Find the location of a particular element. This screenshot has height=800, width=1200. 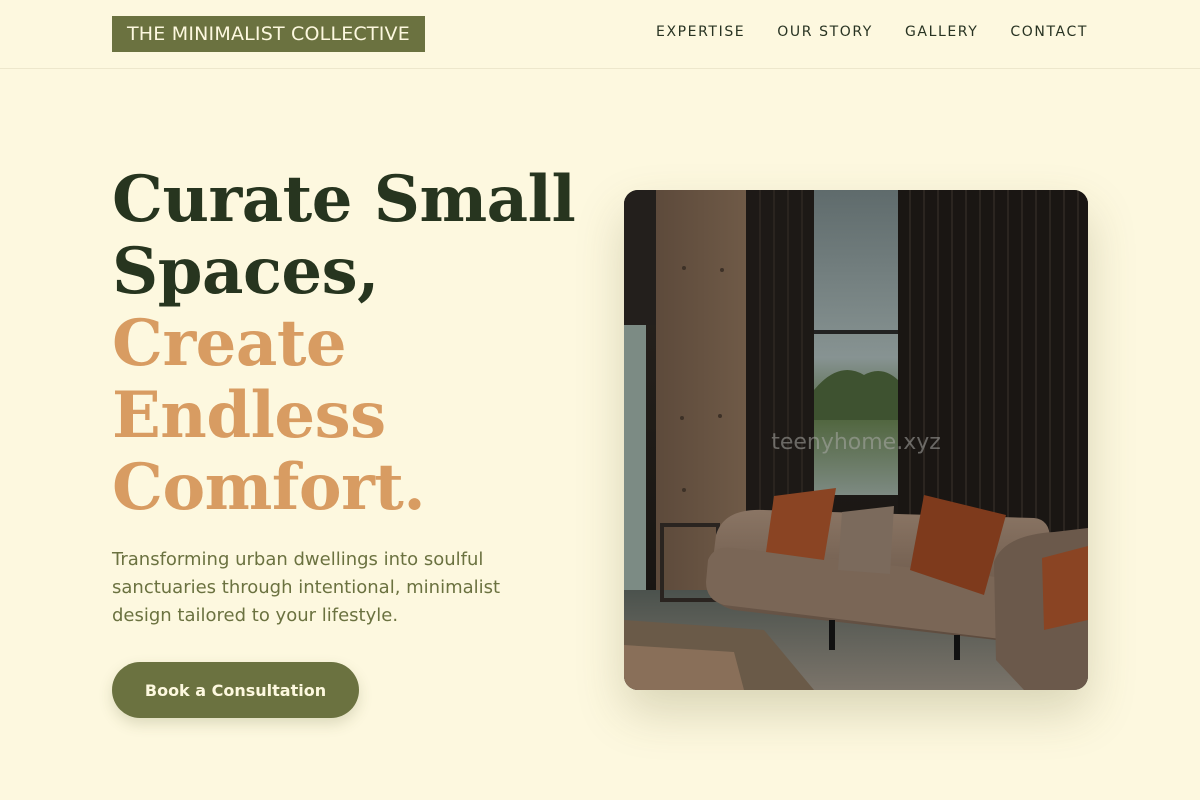

headline-accent-line: Comfort. is located at coordinates (269, 487).